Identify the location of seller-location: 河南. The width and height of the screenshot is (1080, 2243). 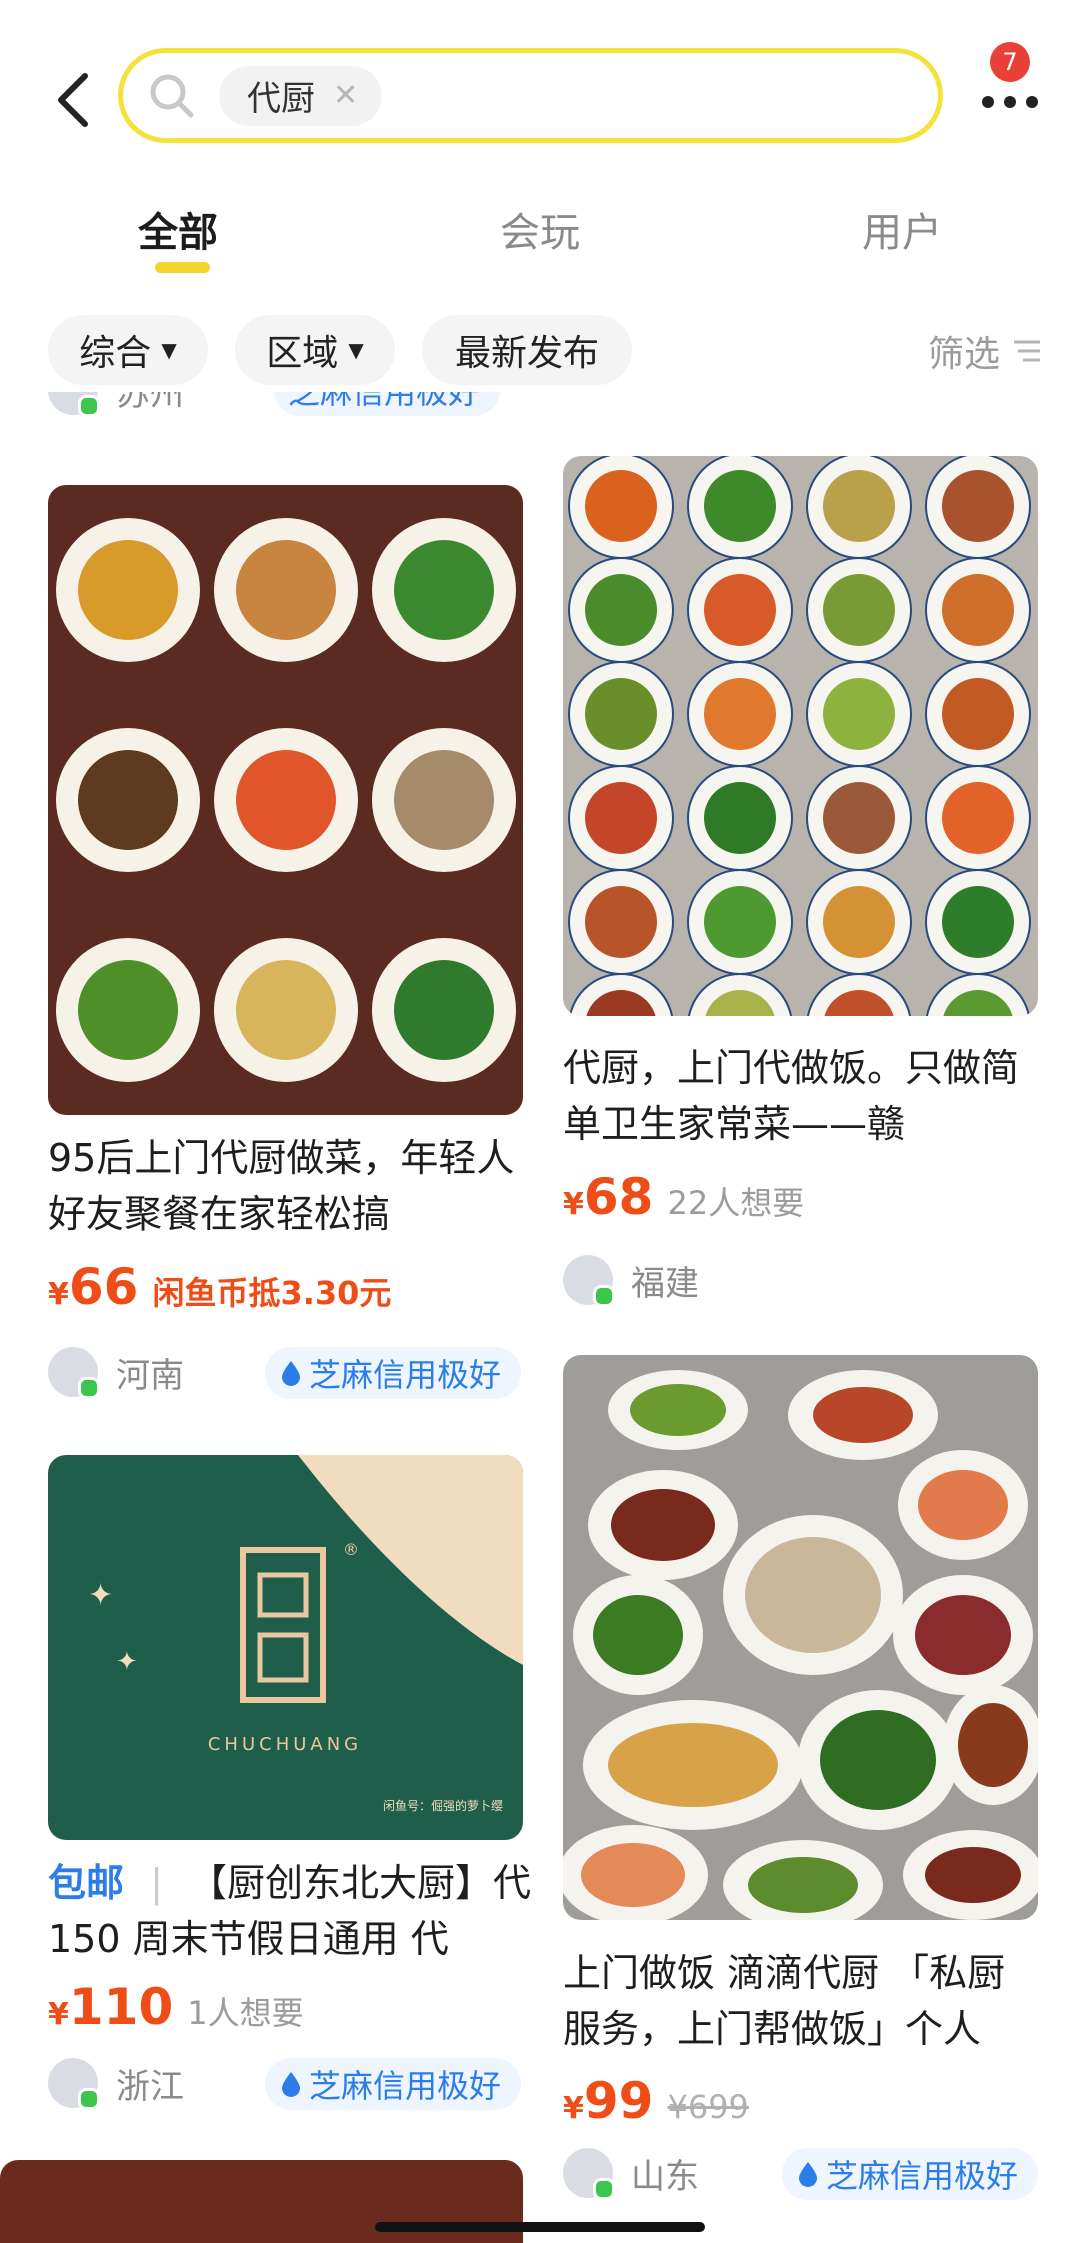
(150, 1375).